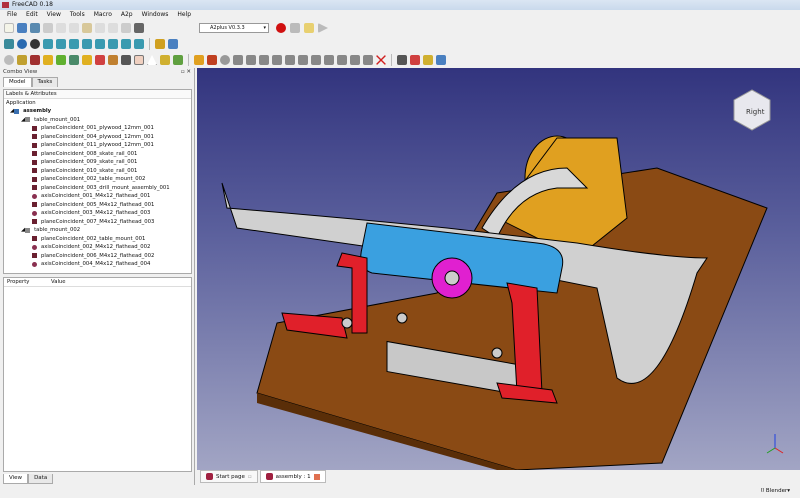 The height and width of the screenshot is (498, 800). Describe the element at coordinates (97, 111) in the screenshot. I see `tree-item: ◢ assembly` at that location.